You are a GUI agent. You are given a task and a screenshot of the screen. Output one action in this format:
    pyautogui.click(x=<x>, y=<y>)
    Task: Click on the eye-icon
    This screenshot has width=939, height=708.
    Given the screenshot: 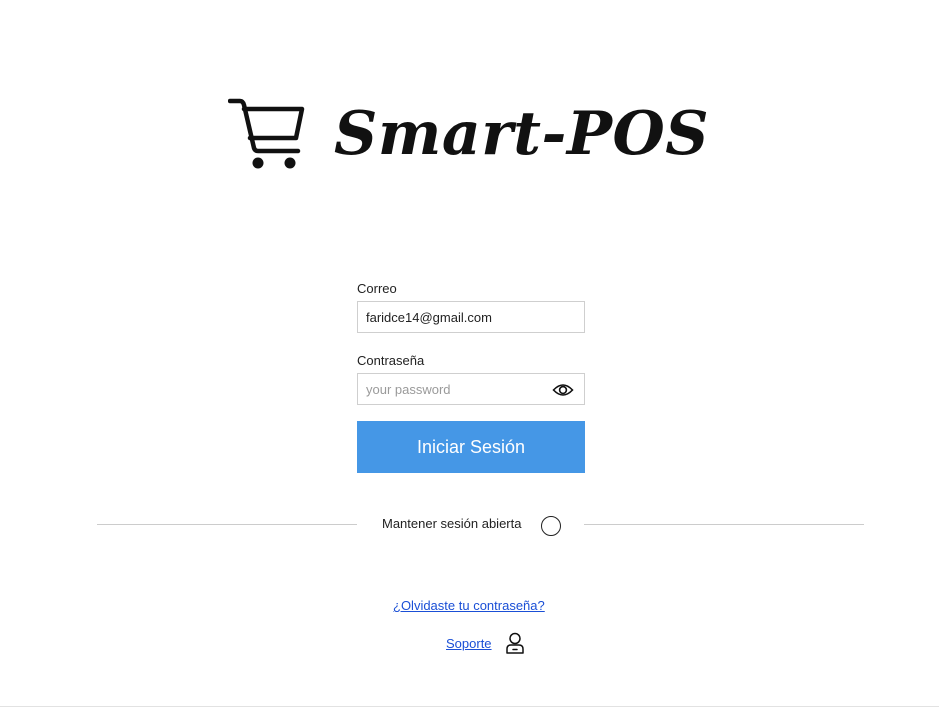 What is the action you would take?
    pyautogui.click(x=563, y=390)
    